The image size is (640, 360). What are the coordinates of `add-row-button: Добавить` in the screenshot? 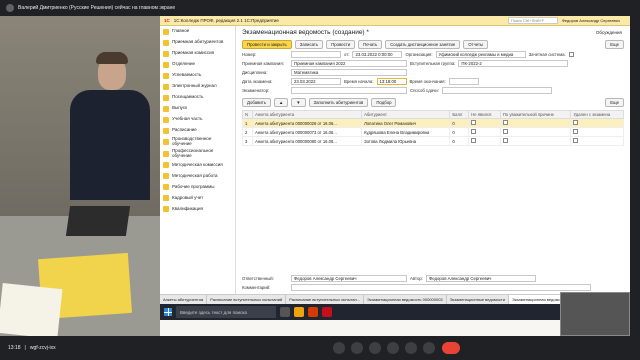 It's located at (256, 102).